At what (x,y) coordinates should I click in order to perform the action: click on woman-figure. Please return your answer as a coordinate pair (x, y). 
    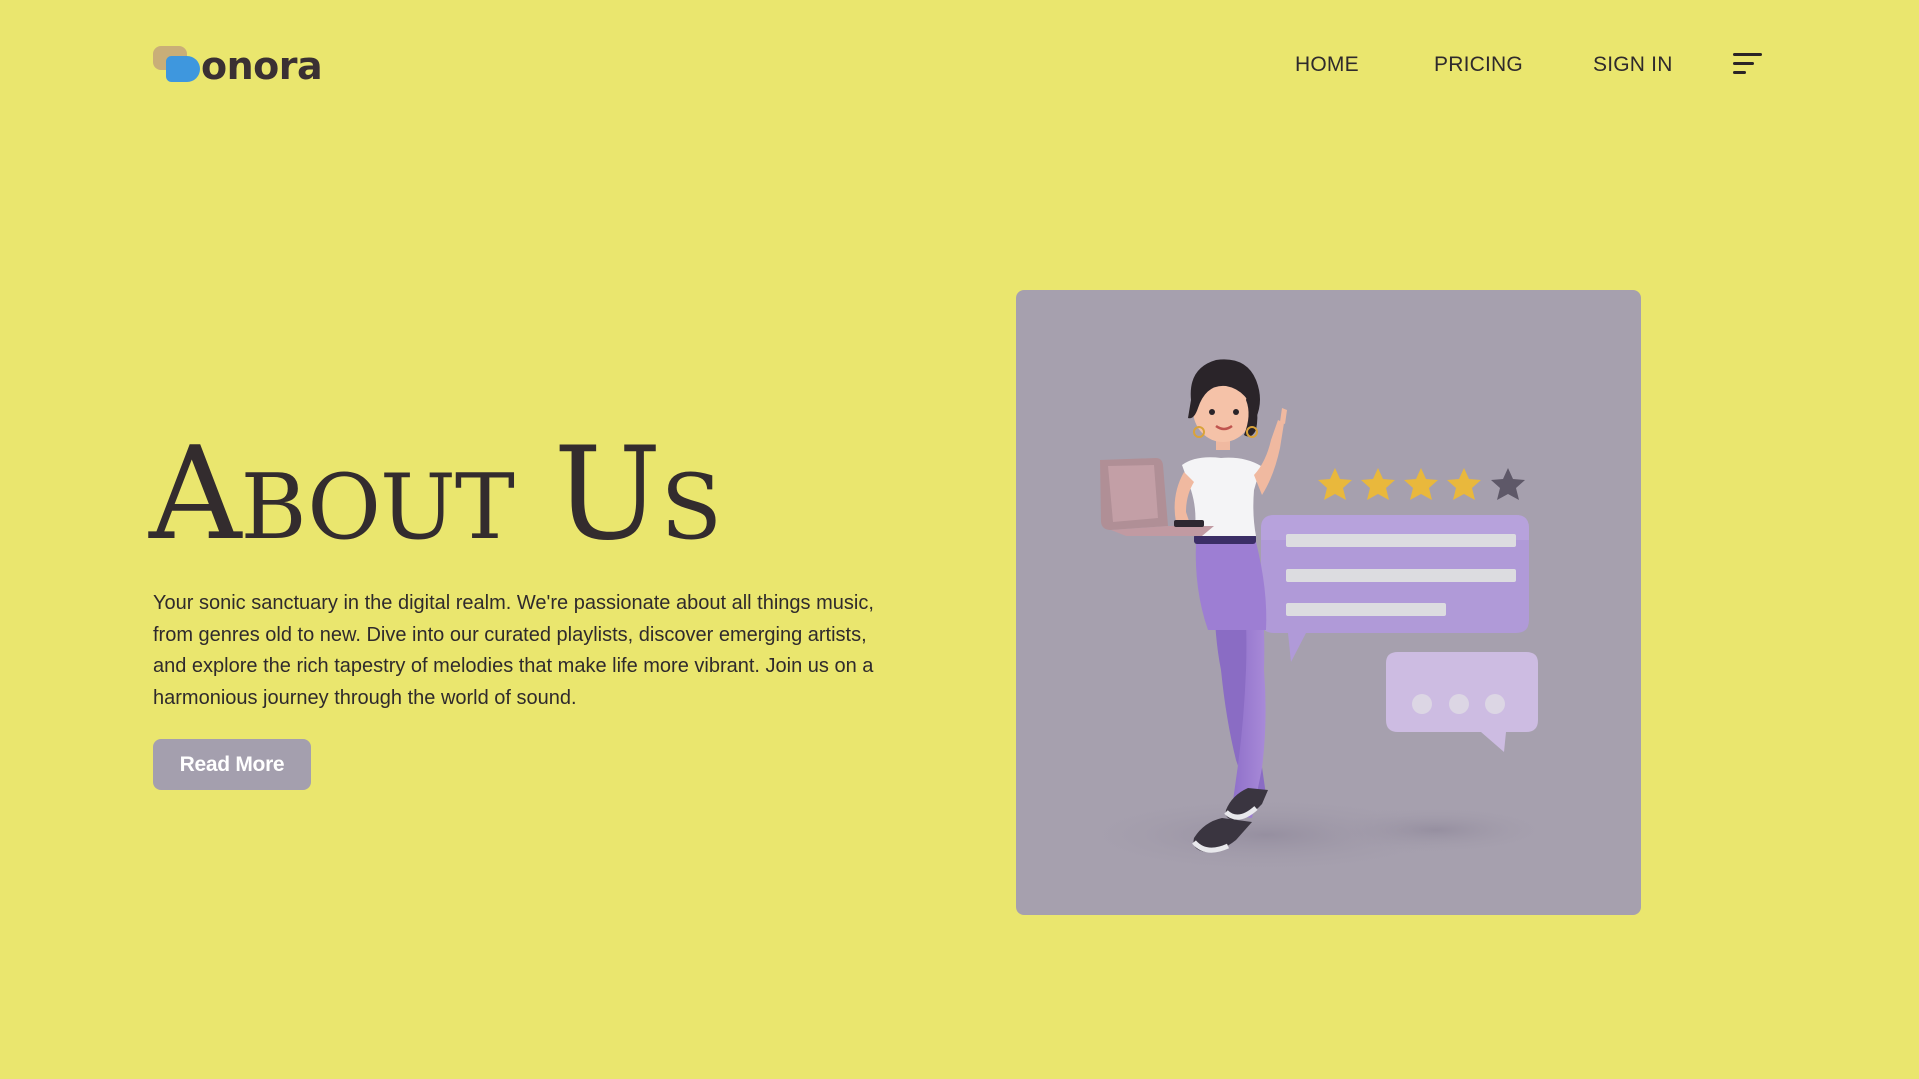
    Looking at the image, I should click on (1193, 606).